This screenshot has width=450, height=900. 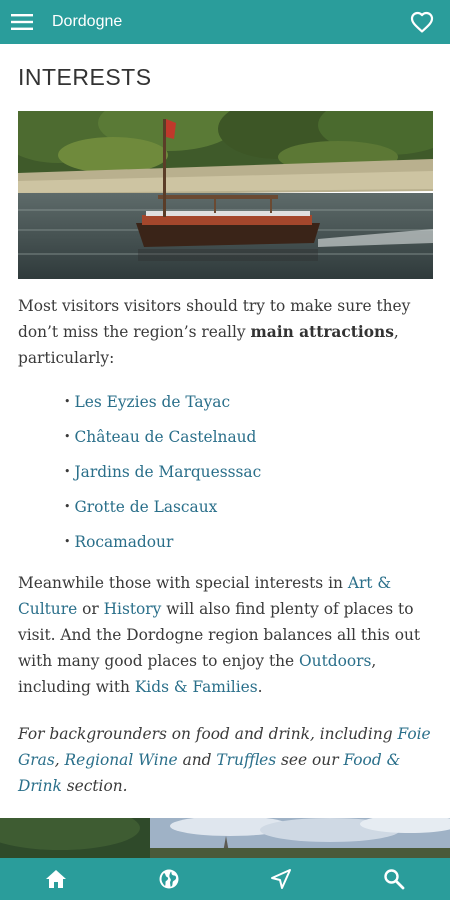 What do you see at coordinates (197, 760) in the screenshot?
I see `para3-text-3: and` at bounding box center [197, 760].